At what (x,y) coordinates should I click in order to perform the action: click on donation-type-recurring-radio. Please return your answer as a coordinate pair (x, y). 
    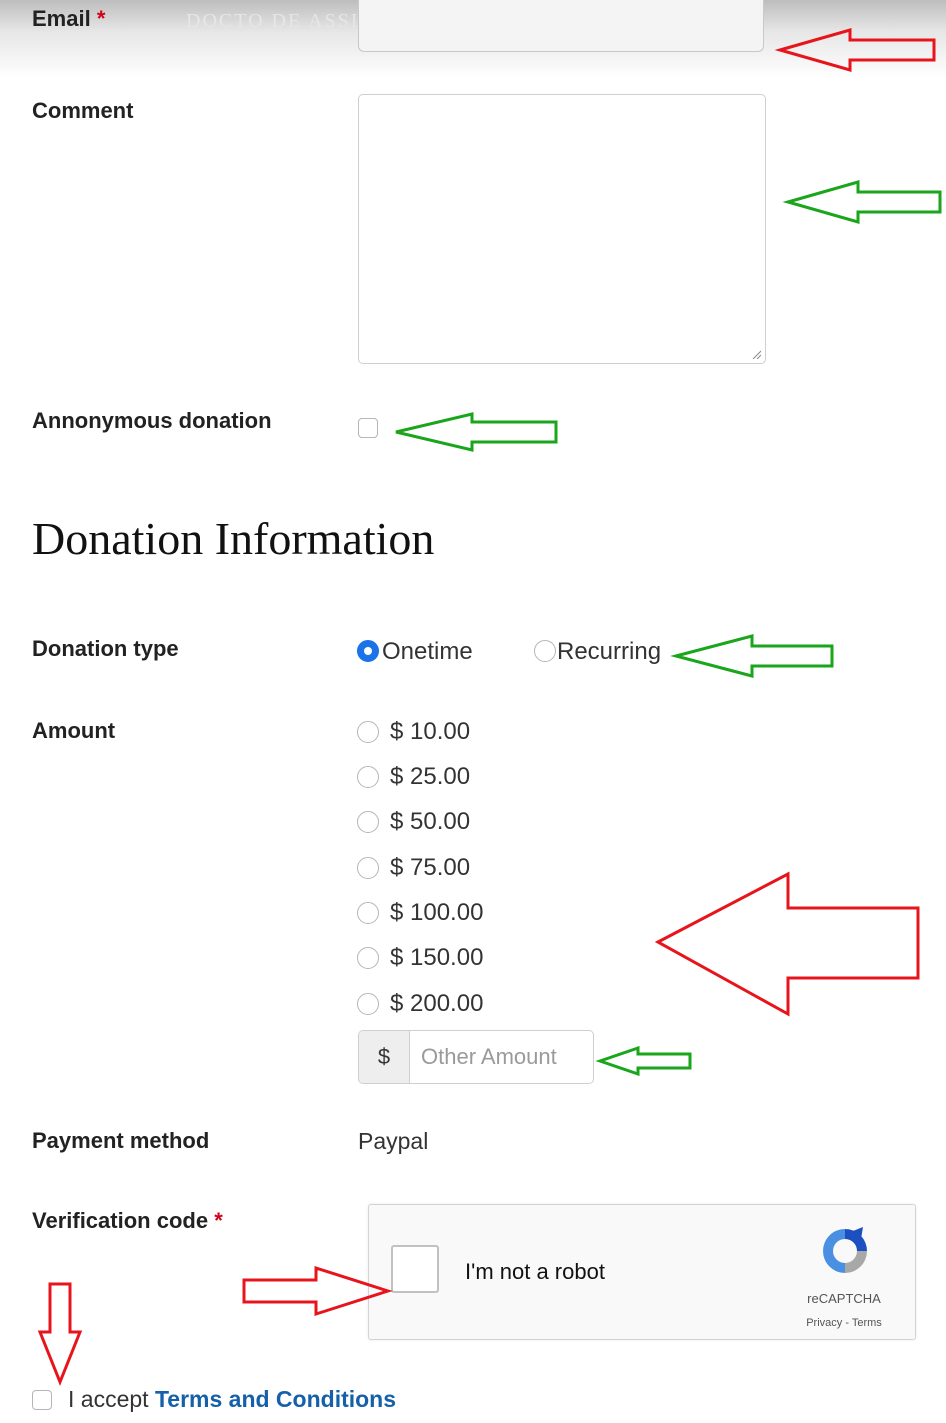
    Looking at the image, I should click on (545, 651).